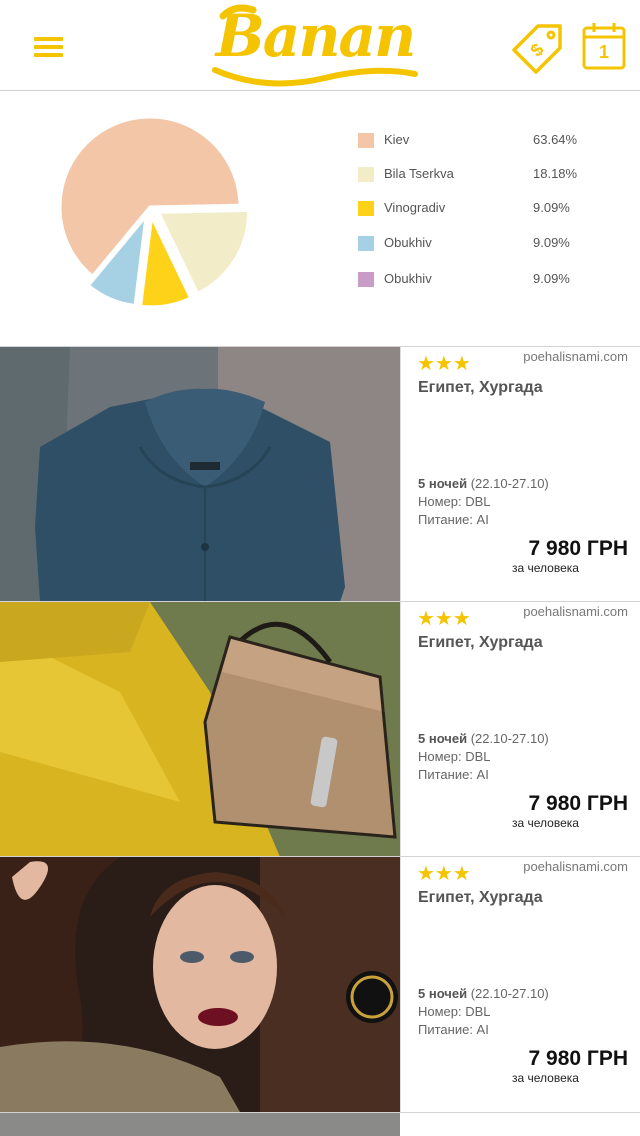 This screenshot has width=640, height=1136. I want to click on offer-card-partial, so click(320, 1124).